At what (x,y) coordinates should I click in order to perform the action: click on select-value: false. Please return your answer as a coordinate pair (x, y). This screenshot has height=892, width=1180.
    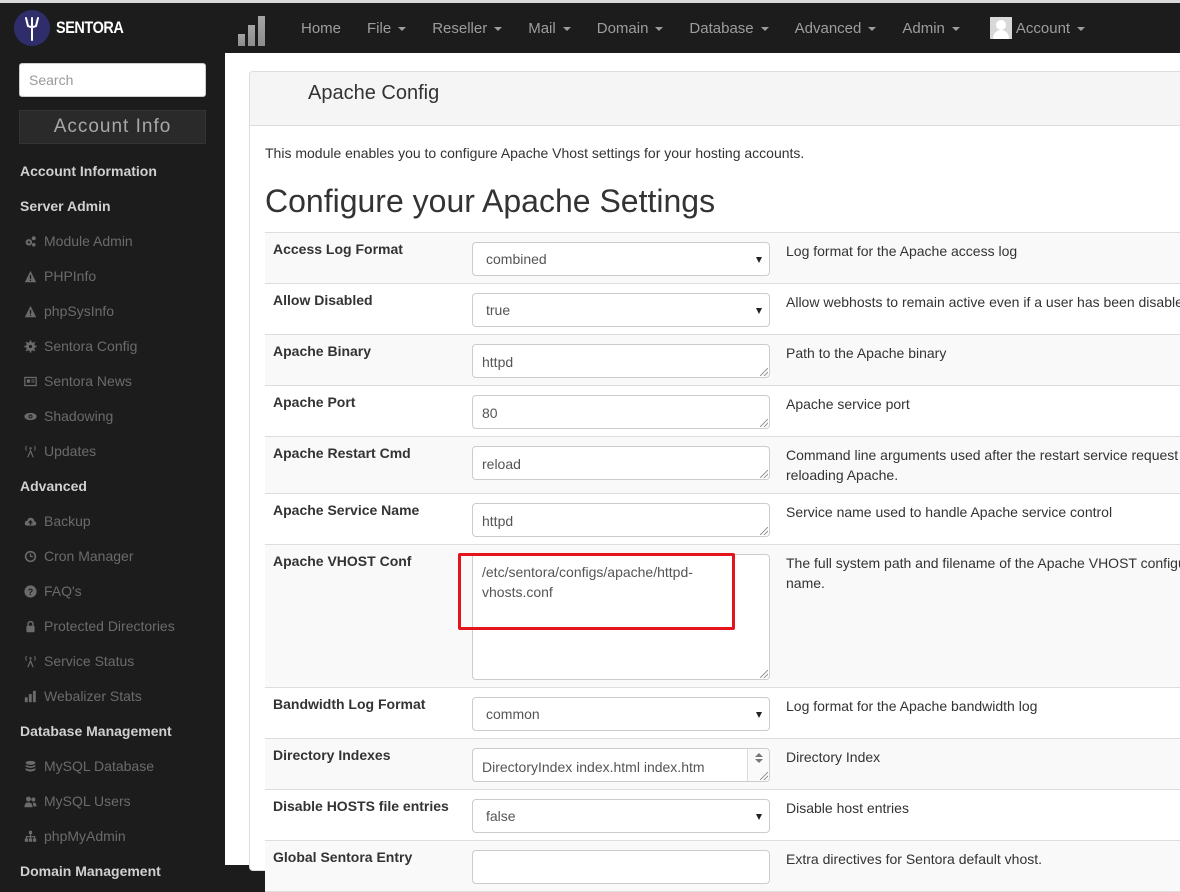
    Looking at the image, I should click on (501, 816).